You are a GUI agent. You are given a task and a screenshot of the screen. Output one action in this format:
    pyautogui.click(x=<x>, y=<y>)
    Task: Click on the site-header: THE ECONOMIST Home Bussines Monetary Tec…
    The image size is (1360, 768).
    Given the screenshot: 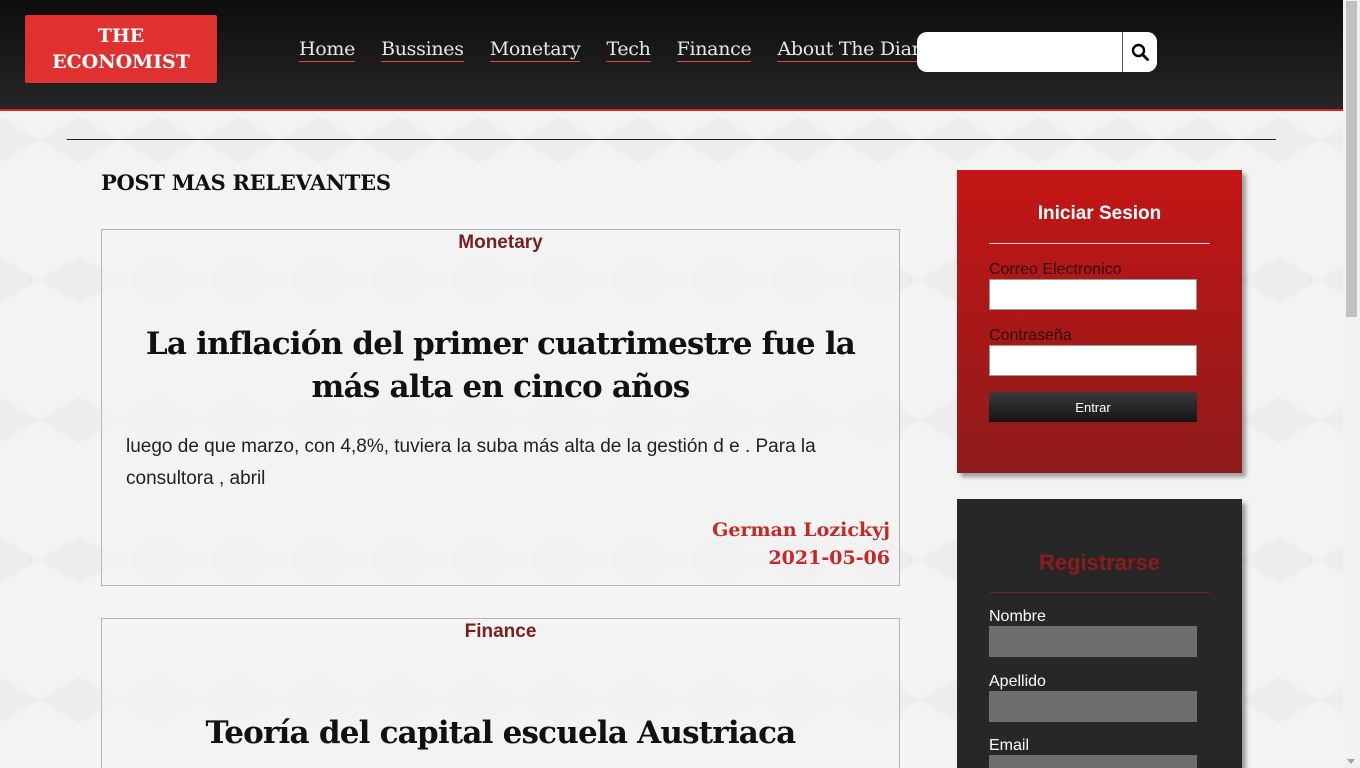 What is the action you would take?
    pyautogui.click(x=671, y=55)
    